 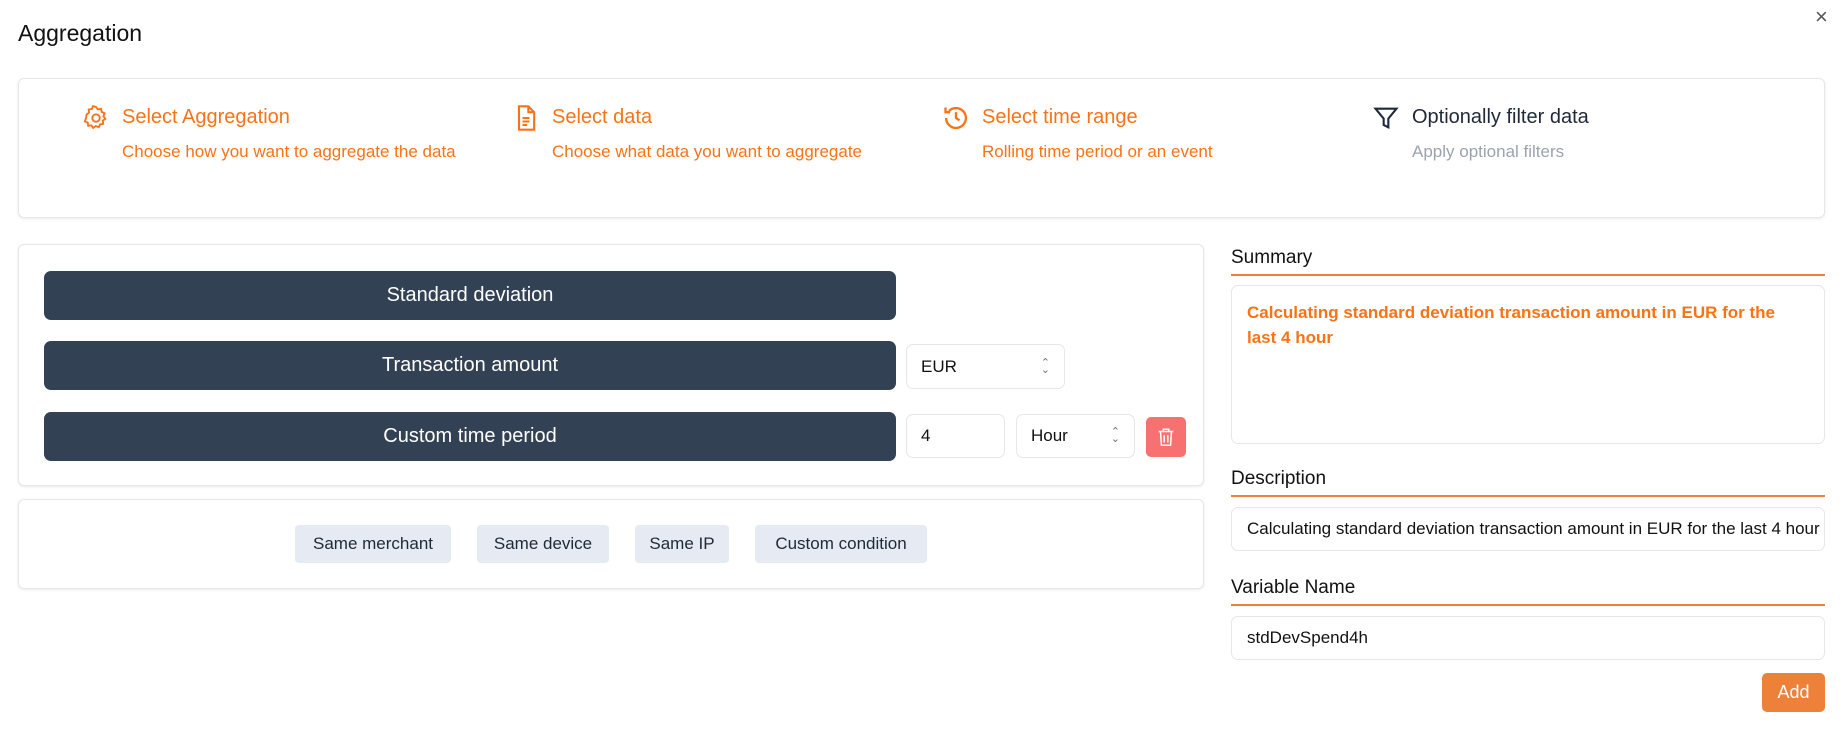 I want to click on filter-icon, so click(x=1386, y=118).